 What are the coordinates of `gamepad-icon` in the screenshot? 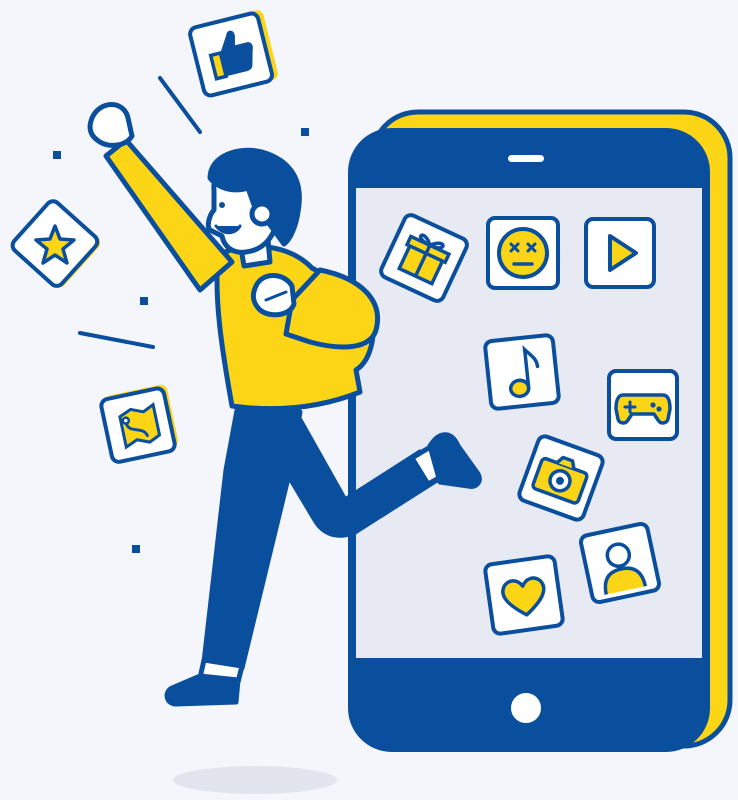 It's located at (643, 405).